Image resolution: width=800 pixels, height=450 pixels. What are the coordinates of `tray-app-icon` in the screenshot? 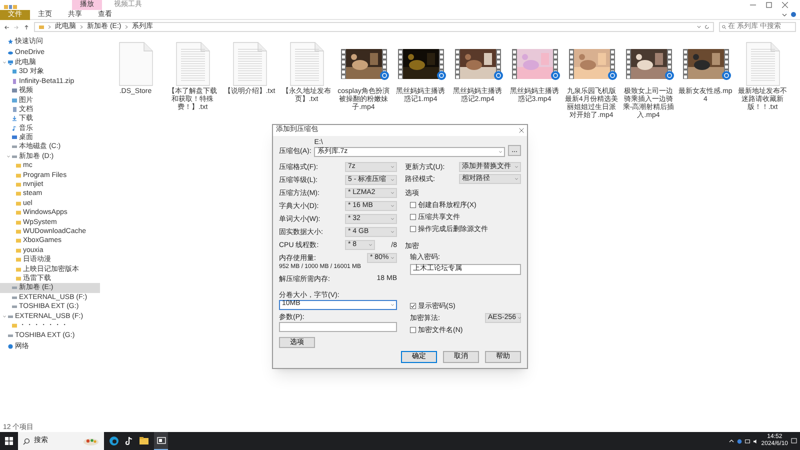 It's located at (739, 441).